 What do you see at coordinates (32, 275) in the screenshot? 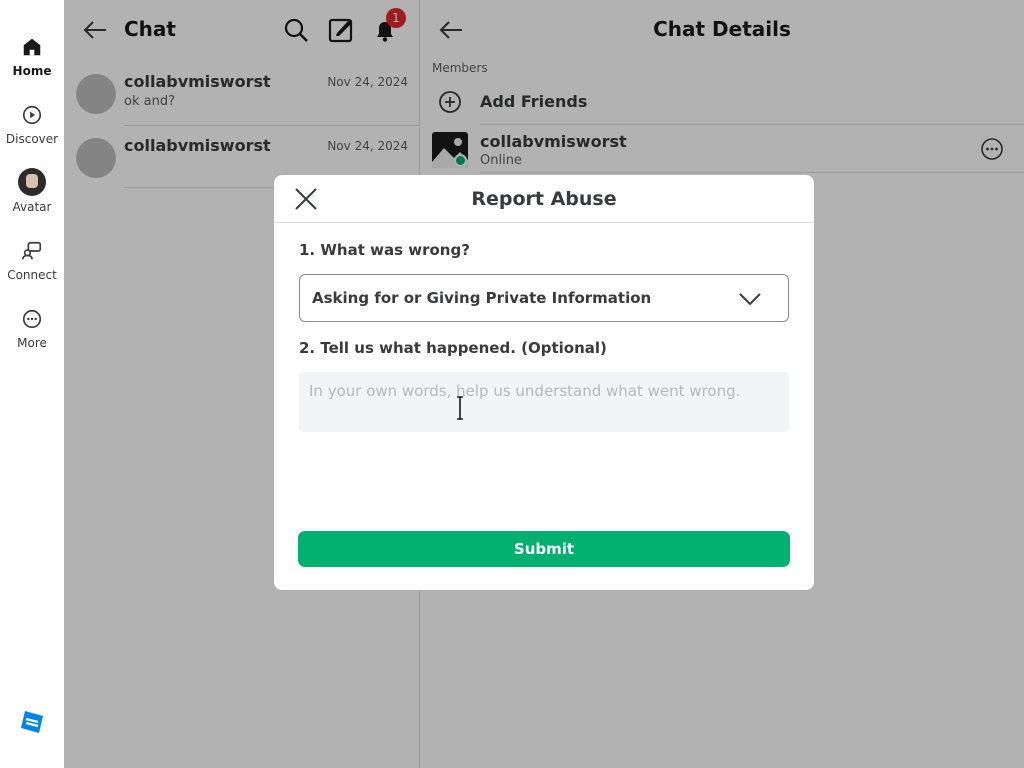
I see `nav-label-connect: Connect` at bounding box center [32, 275].